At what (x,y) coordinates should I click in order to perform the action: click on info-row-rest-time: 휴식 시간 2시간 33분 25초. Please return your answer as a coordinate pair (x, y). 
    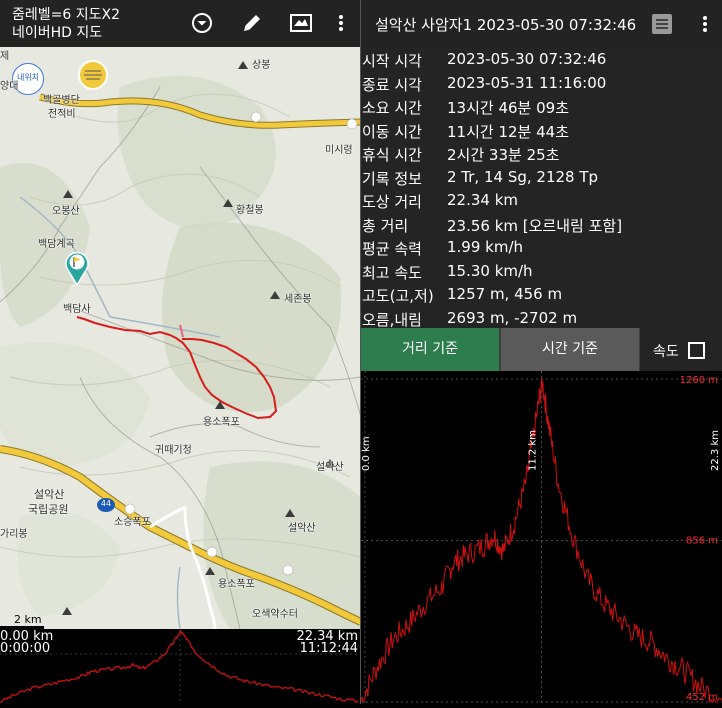
    Looking at the image, I should click on (541, 156).